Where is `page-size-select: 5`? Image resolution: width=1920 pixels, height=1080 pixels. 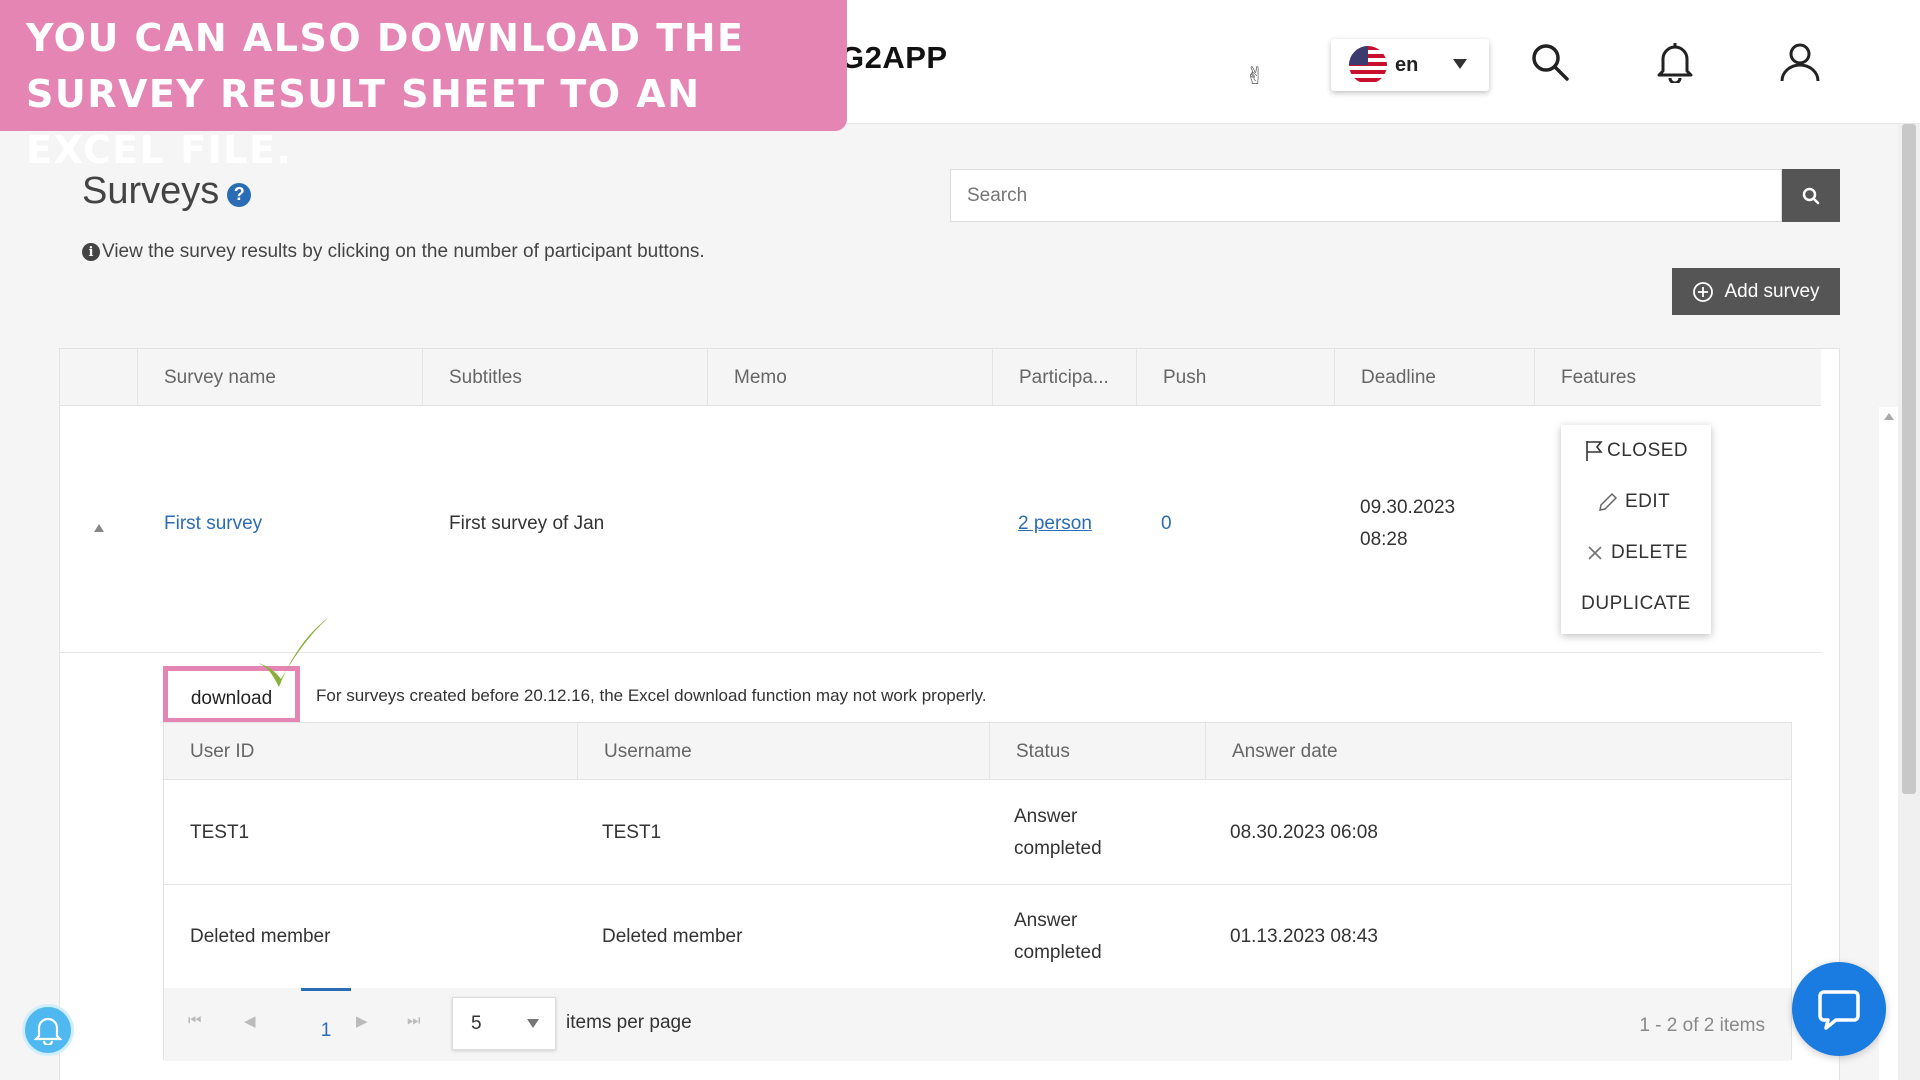 page-size-select: 5 is located at coordinates (504, 1023).